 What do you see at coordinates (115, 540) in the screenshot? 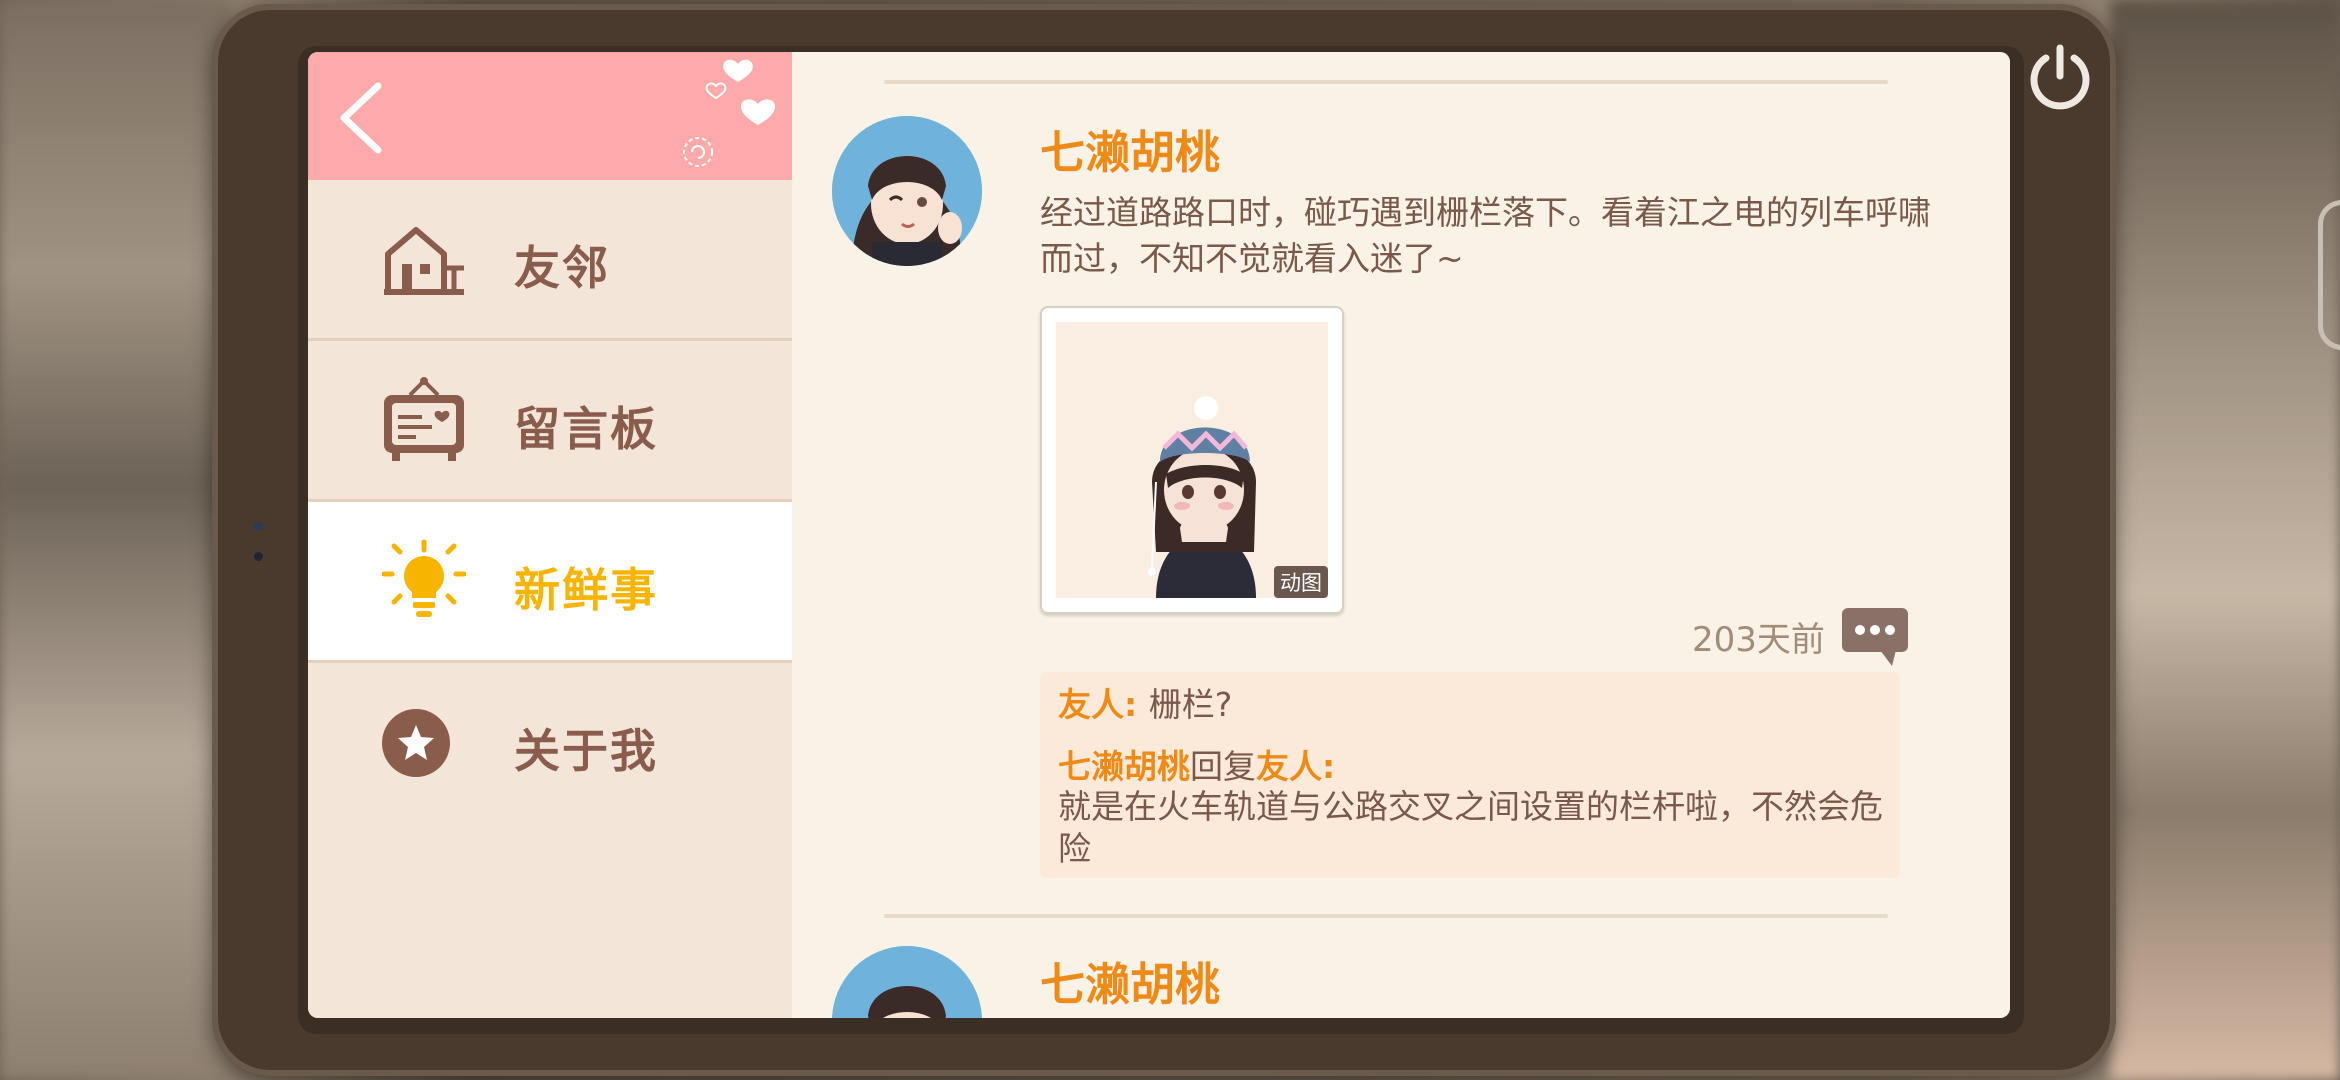
I see `background-left` at bounding box center [115, 540].